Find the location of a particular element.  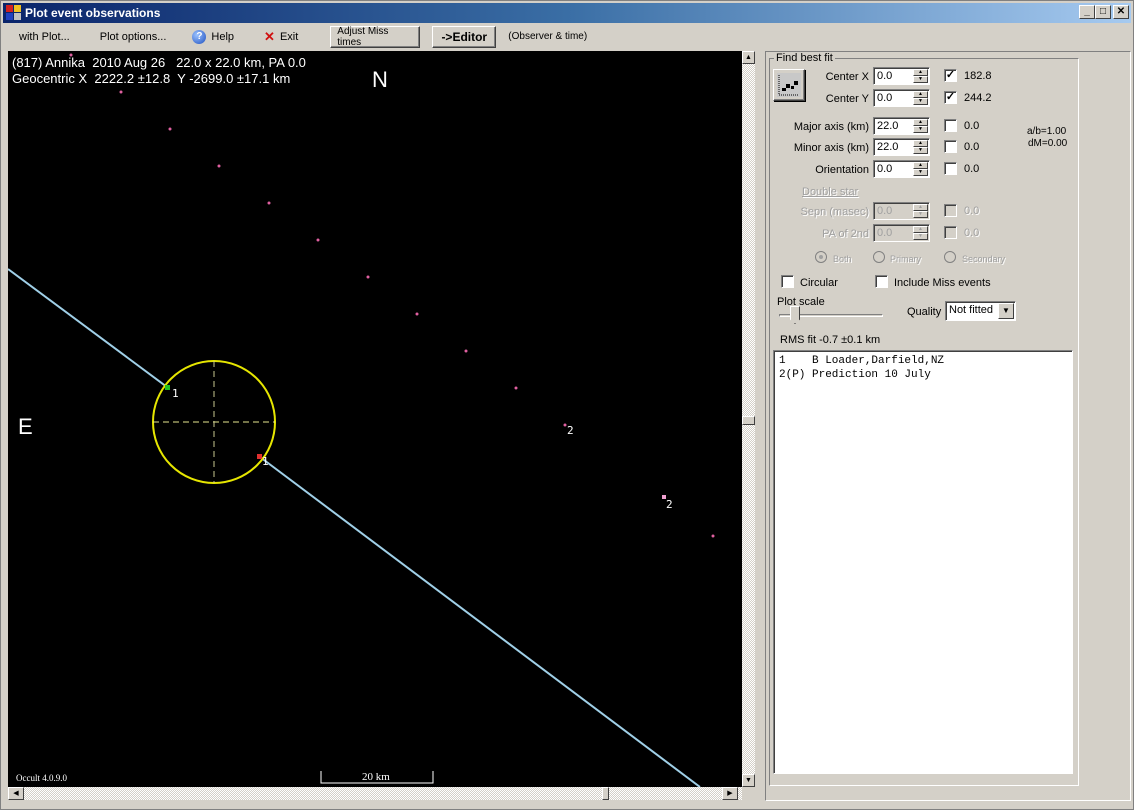

minor-axis-checkbox is located at coordinates (950, 146).